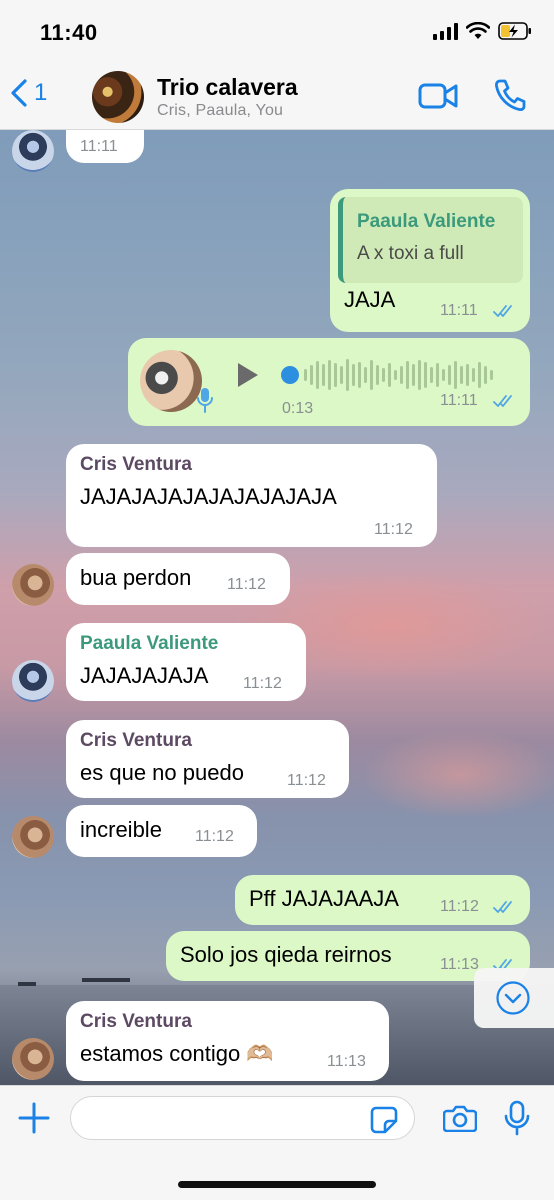 The height and width of the screenshot is (1200, 554). Describe the element at coordinates (186, 662) in the screenshot. I see `message-bubble-incoming: Paaula Valiente JAJAJAJAJA 11:12` at that location.